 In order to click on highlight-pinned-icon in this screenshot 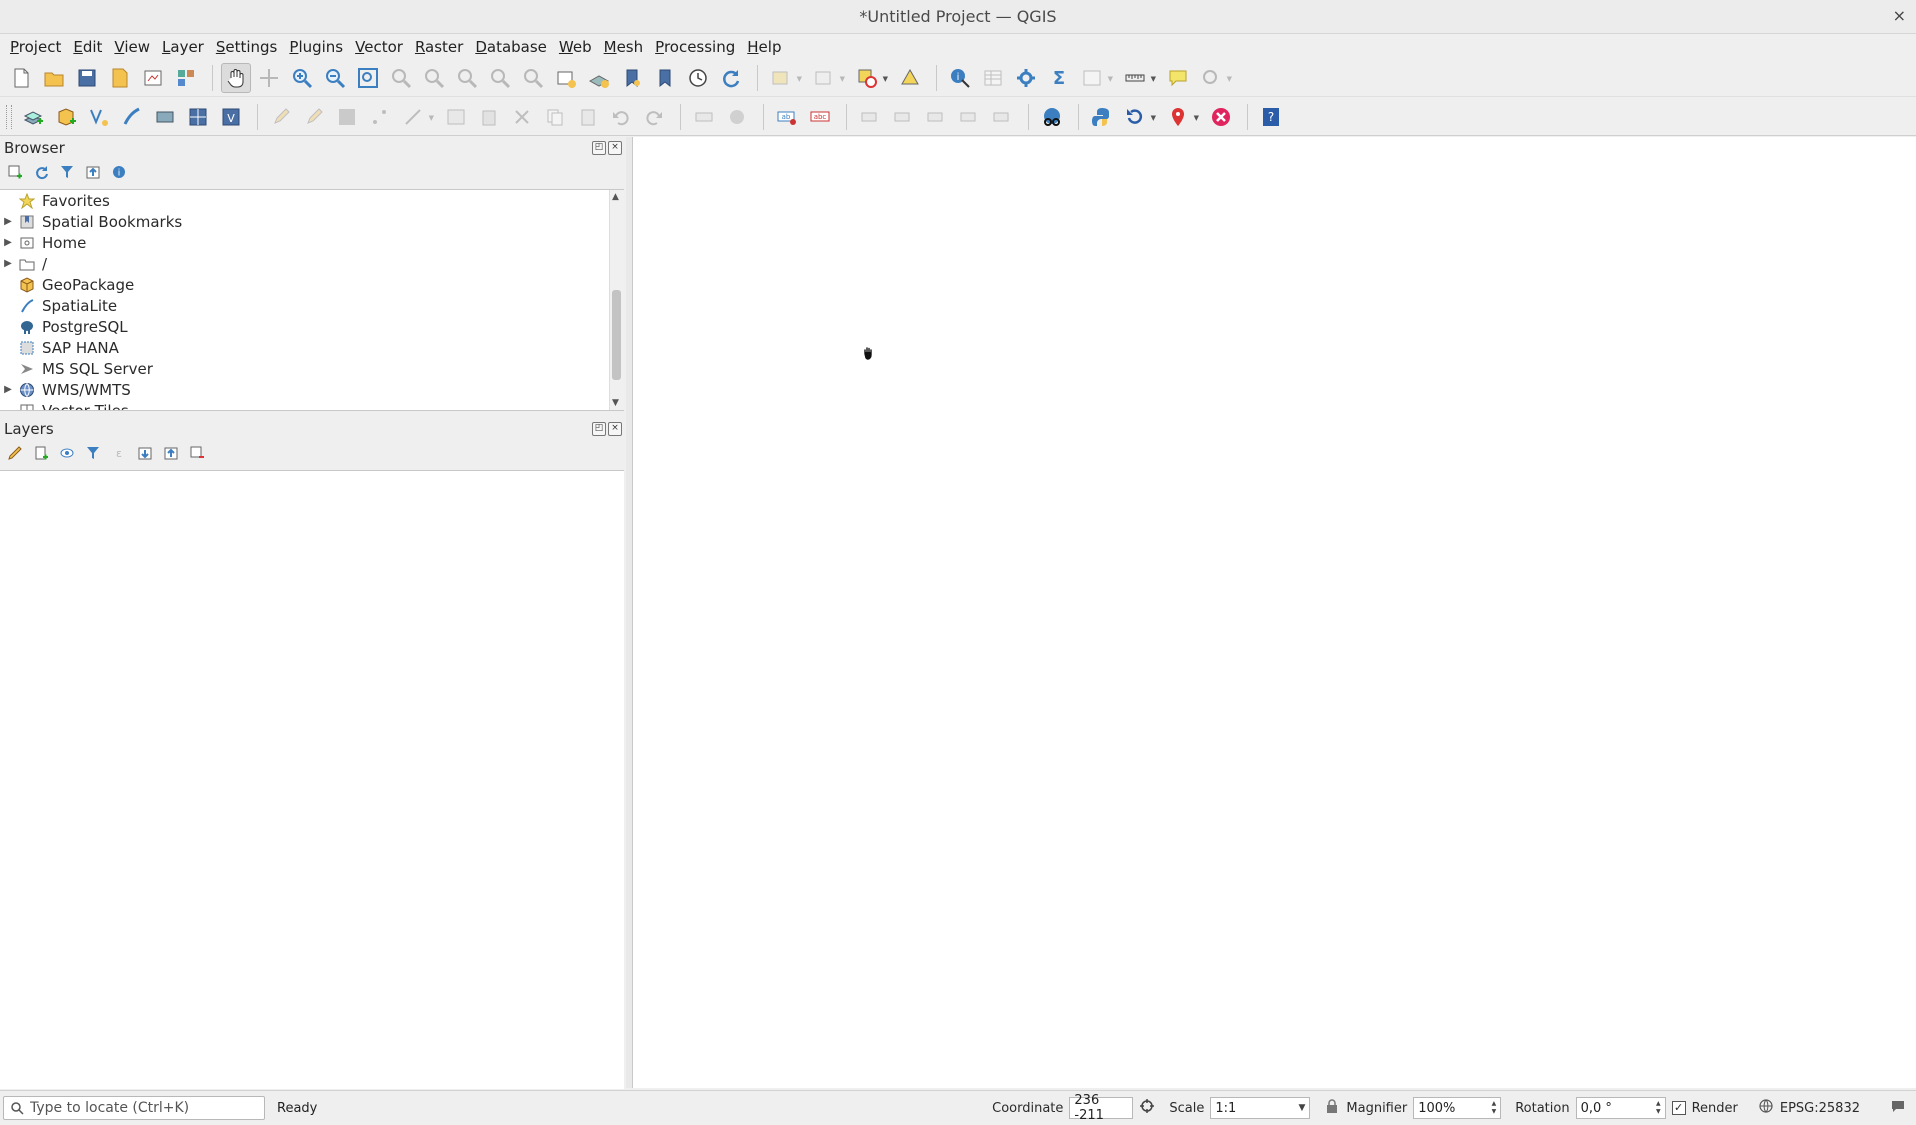, I will do `click(903, 117)`.